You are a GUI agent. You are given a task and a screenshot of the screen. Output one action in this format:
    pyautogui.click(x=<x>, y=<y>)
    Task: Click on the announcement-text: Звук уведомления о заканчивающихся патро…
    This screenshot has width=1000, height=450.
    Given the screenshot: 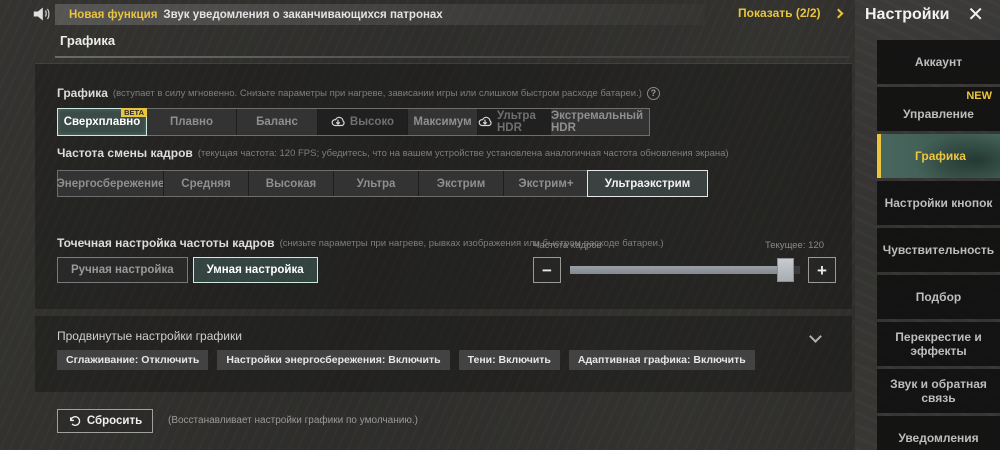 What is the action you would take?
    pyautogui.click(x=303, y=14)
    